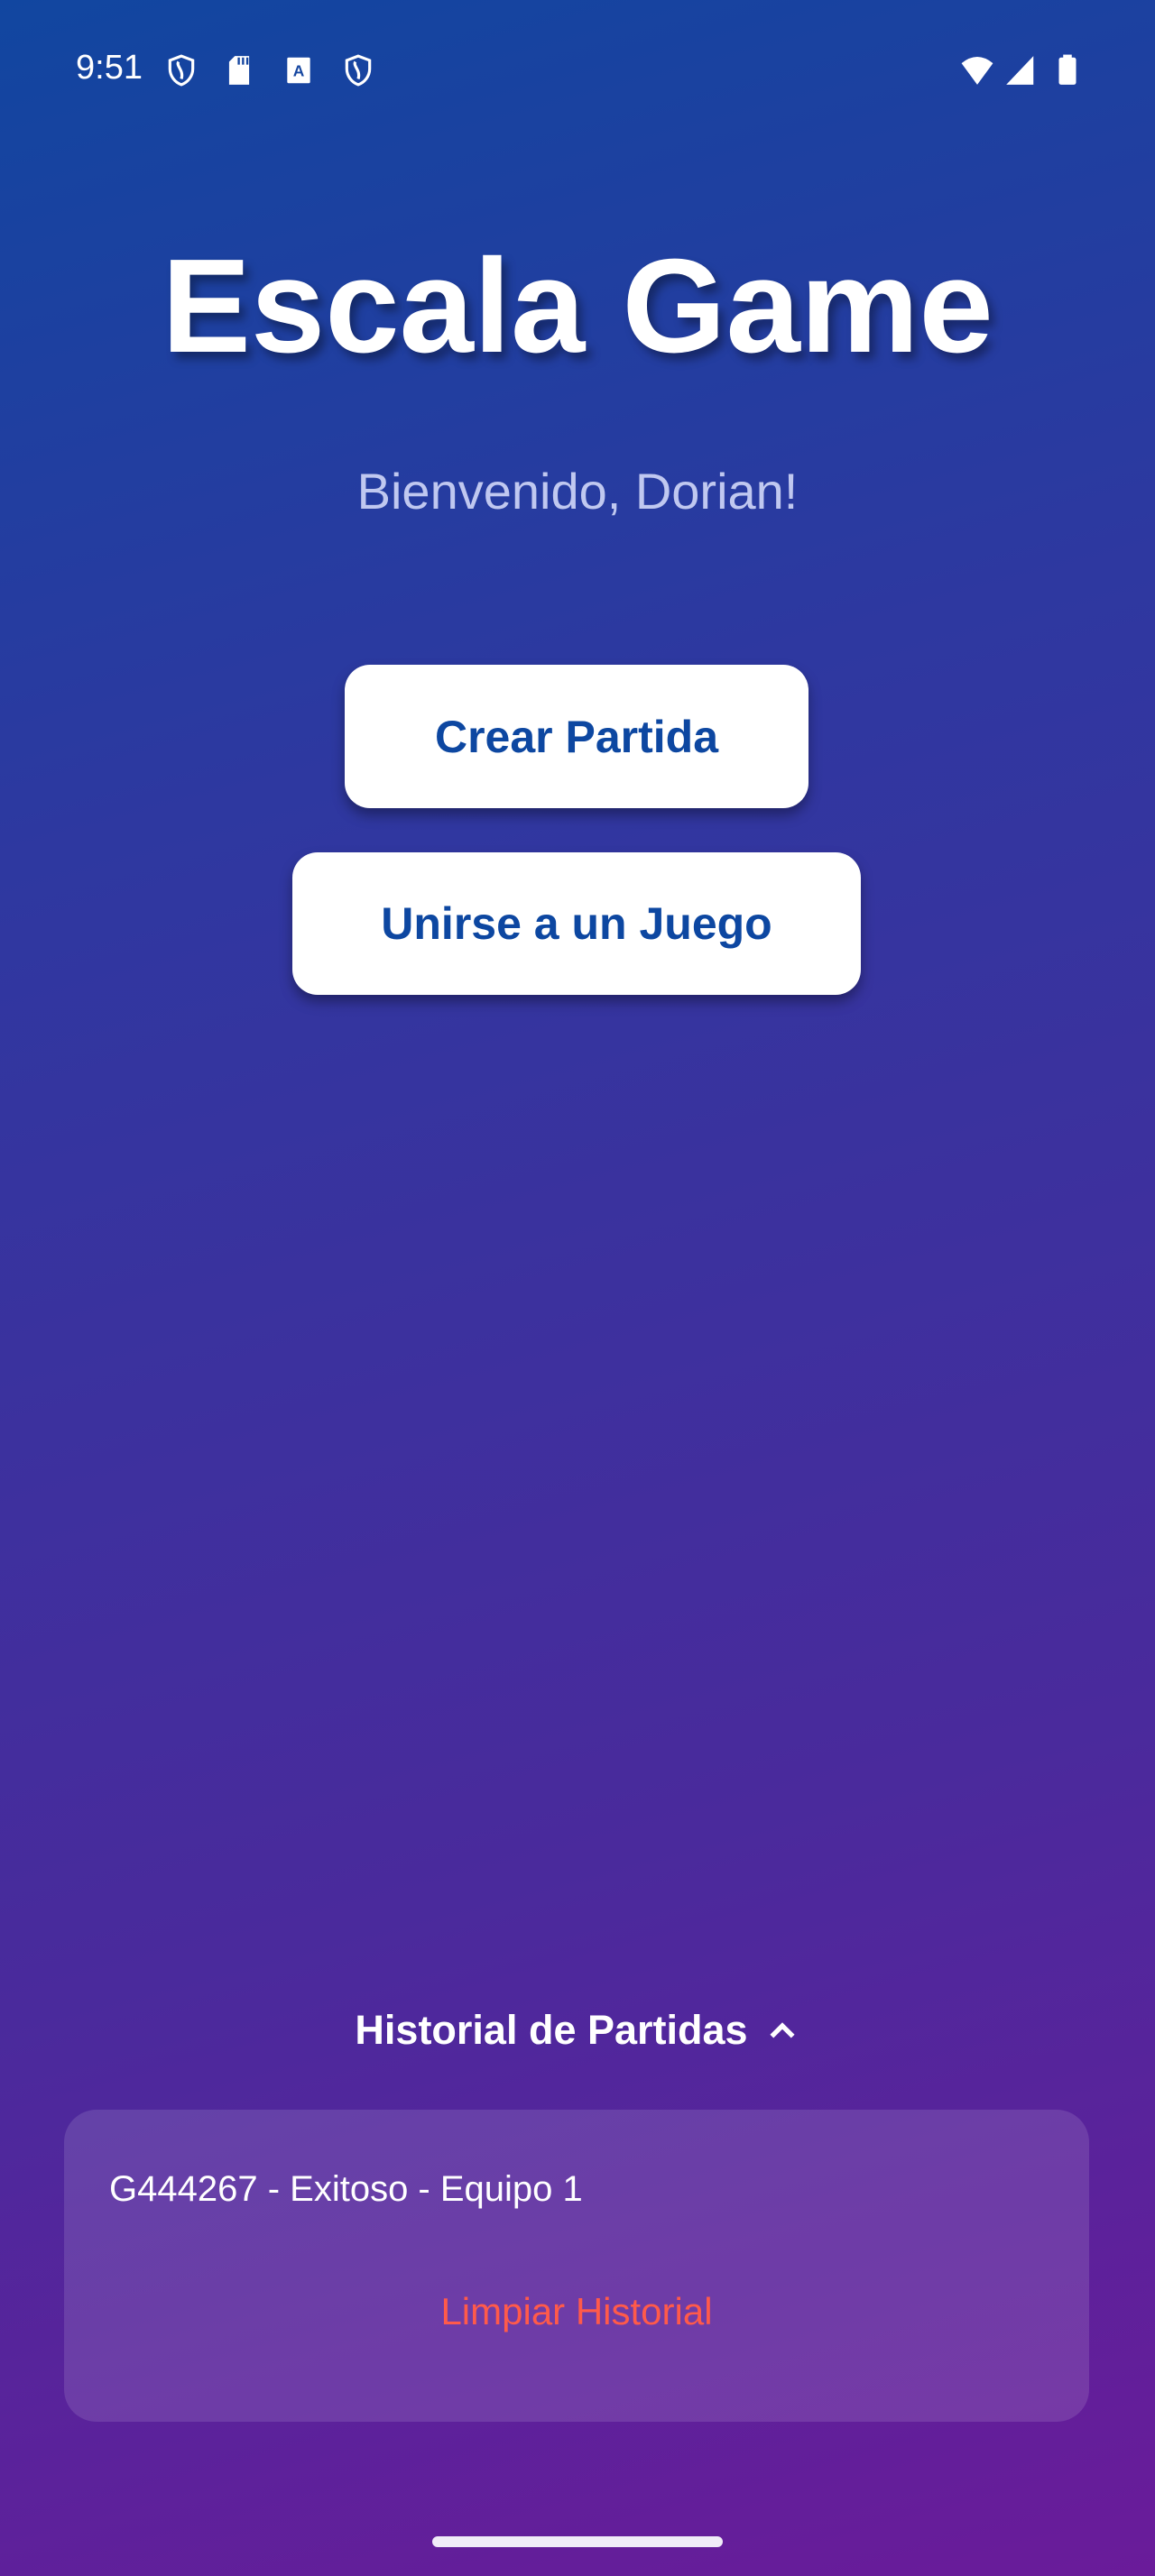  I want to click on history-toggle: Historial de Partidas, so click(577, 2030).